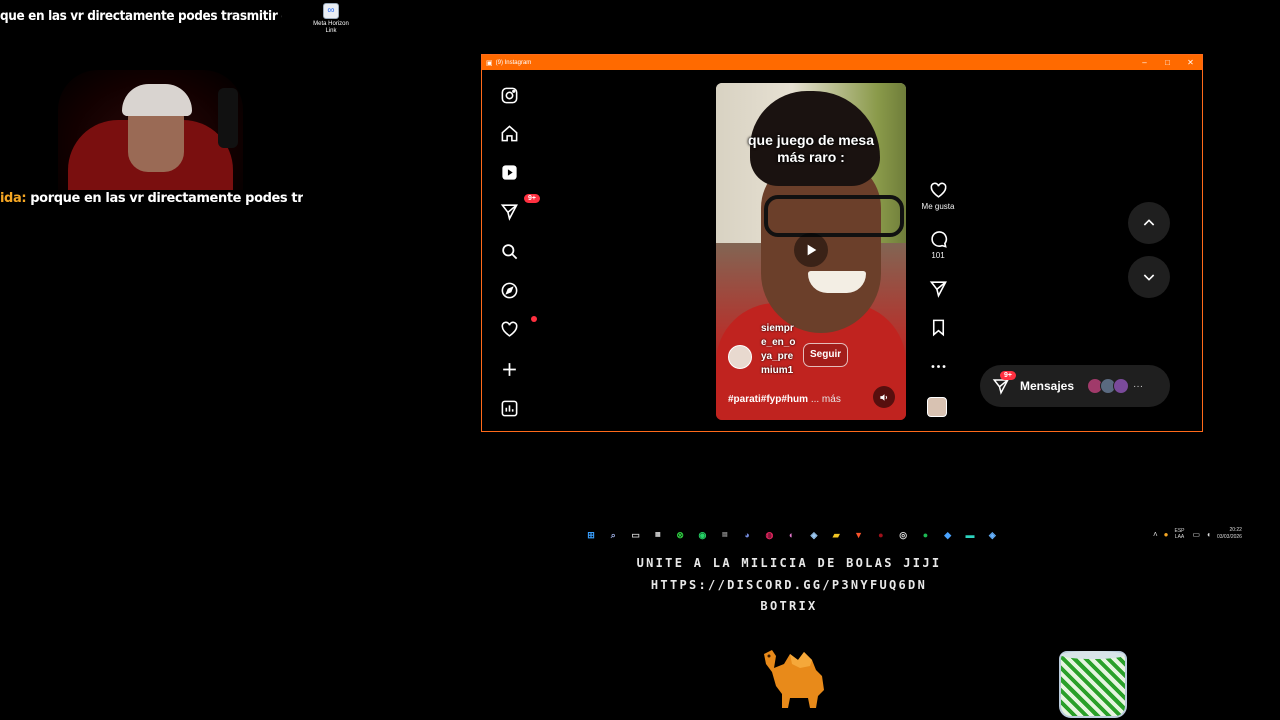 This screenshot has width=1280, height=720. Describe the element at coordinates (534, 319) in the screenshot. I see `notification-dot` at that location.